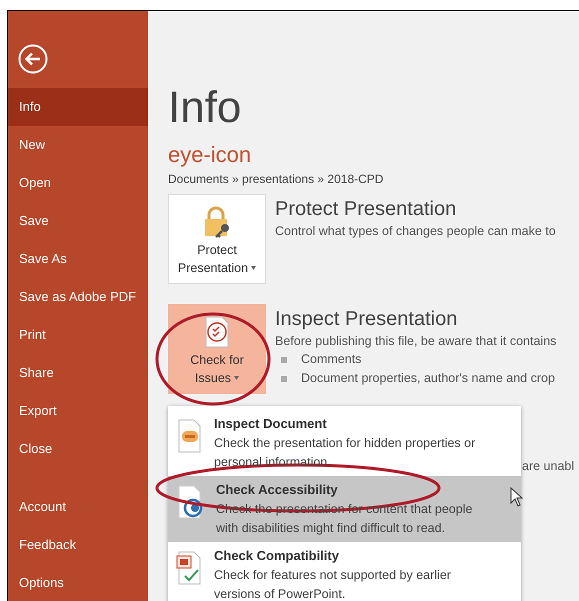 This screenshot has height=601, width=579. I want to click on menu-item: Check Compatibility Check for features not supported by earlier versions of PowerPoint., so click(344, 571).